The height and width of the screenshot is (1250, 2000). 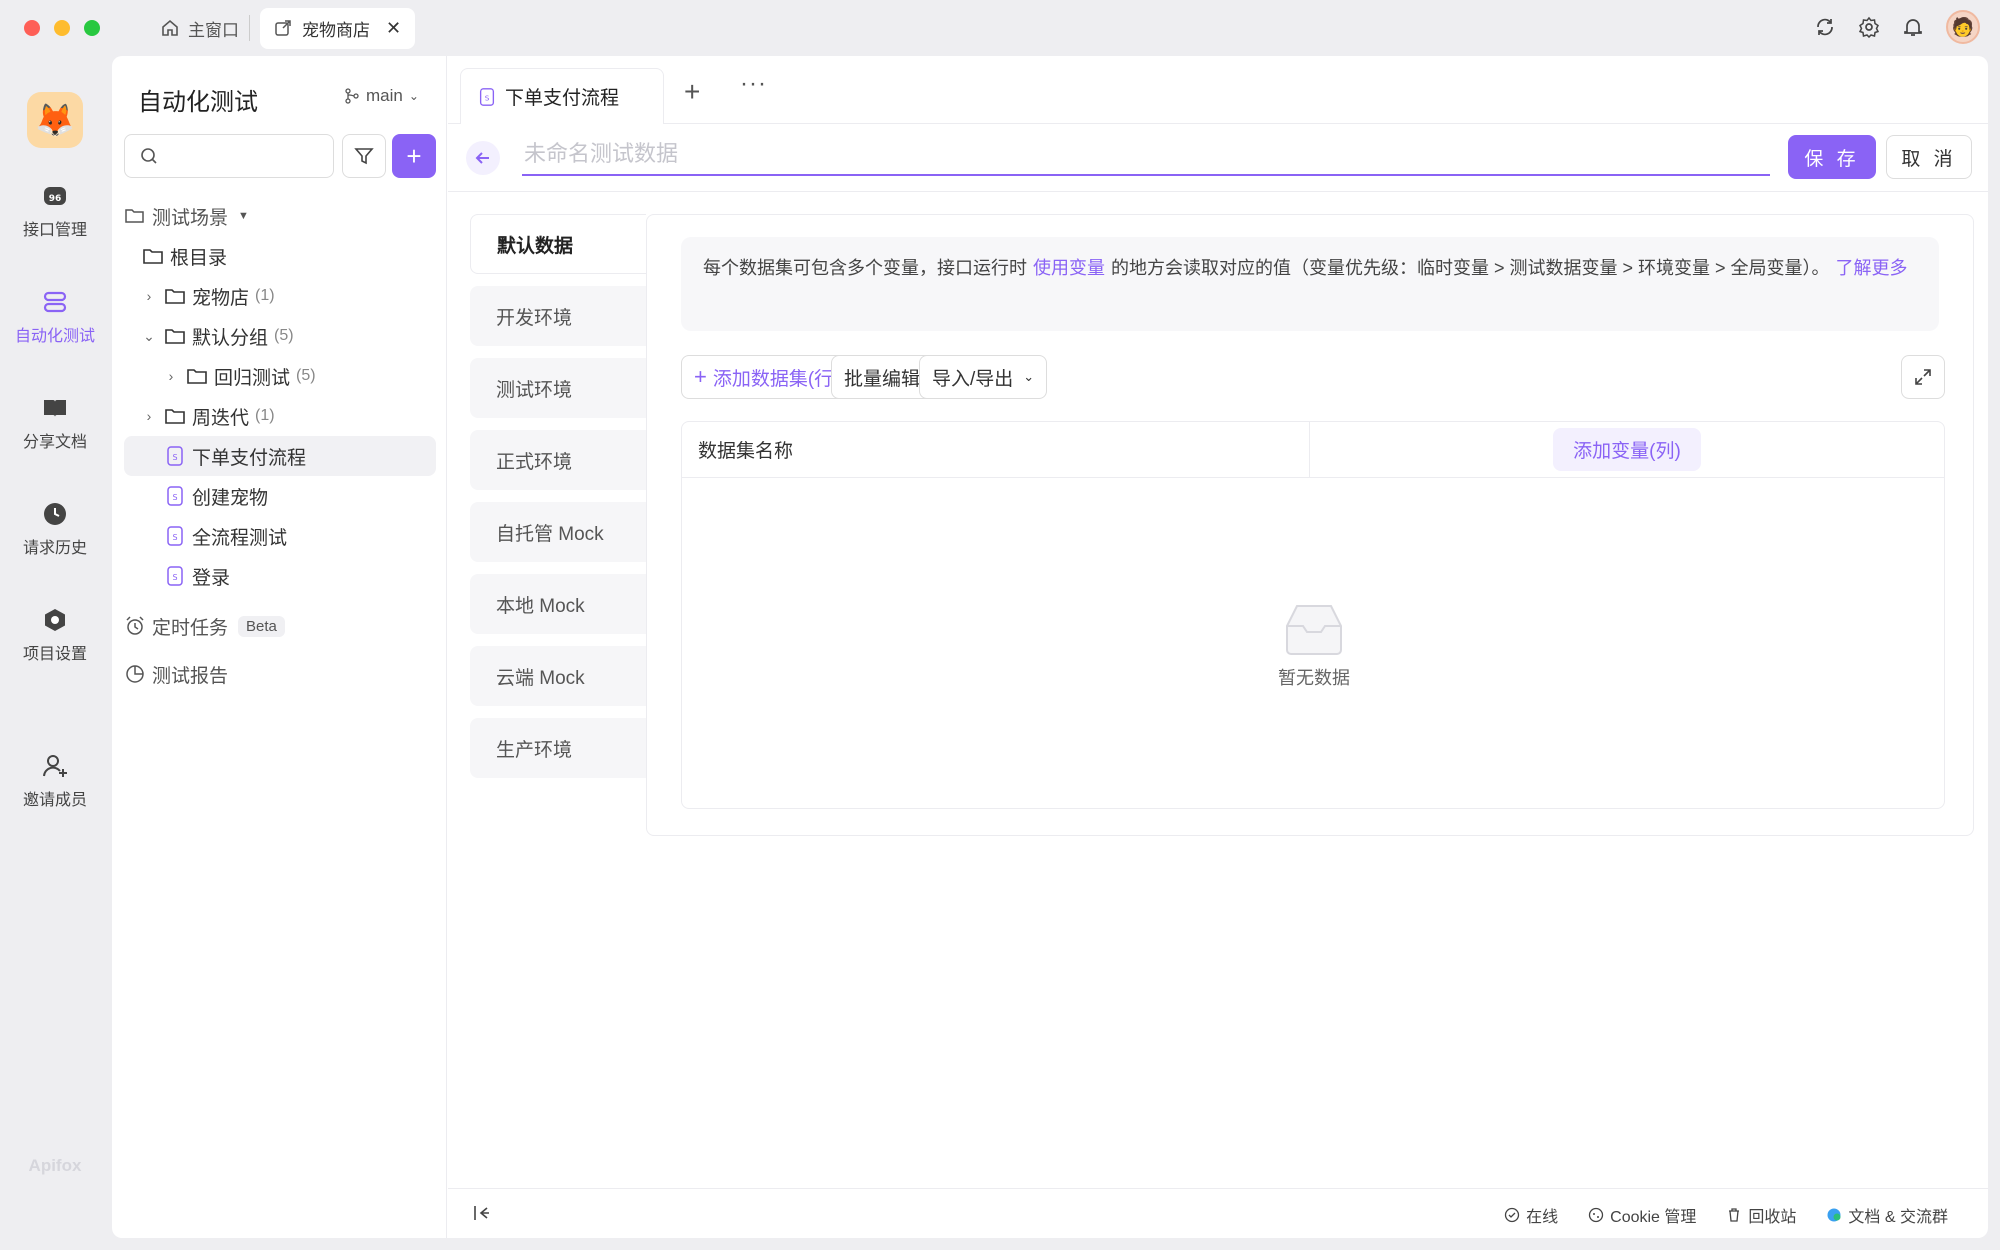 What do you see at coordinates (280, 416) in the screenshot?
I see `tree-iteration: › 周迭代 (1)` at bounding box center [280, 416].